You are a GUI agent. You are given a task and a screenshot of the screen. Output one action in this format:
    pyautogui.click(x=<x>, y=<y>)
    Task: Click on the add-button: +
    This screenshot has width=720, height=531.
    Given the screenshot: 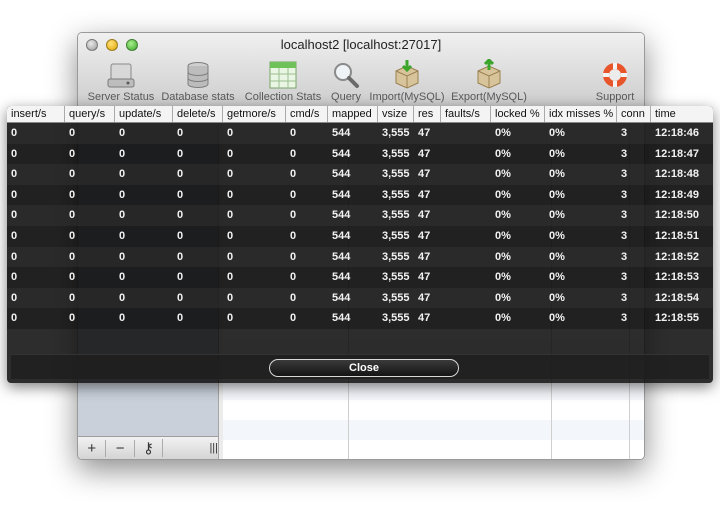 What is the action you would take?
    pyautogui.click(x=92, y=448)
    